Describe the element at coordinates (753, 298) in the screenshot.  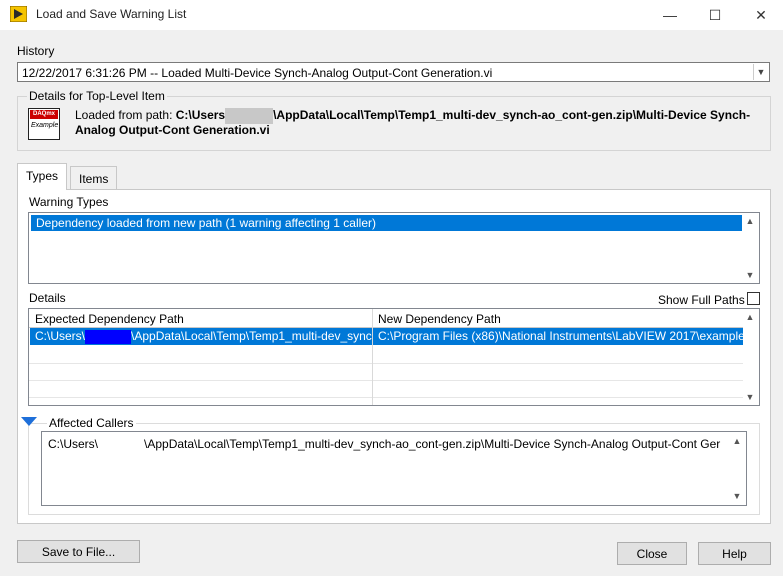
I see `show-full-paths-checkbox` at that location.